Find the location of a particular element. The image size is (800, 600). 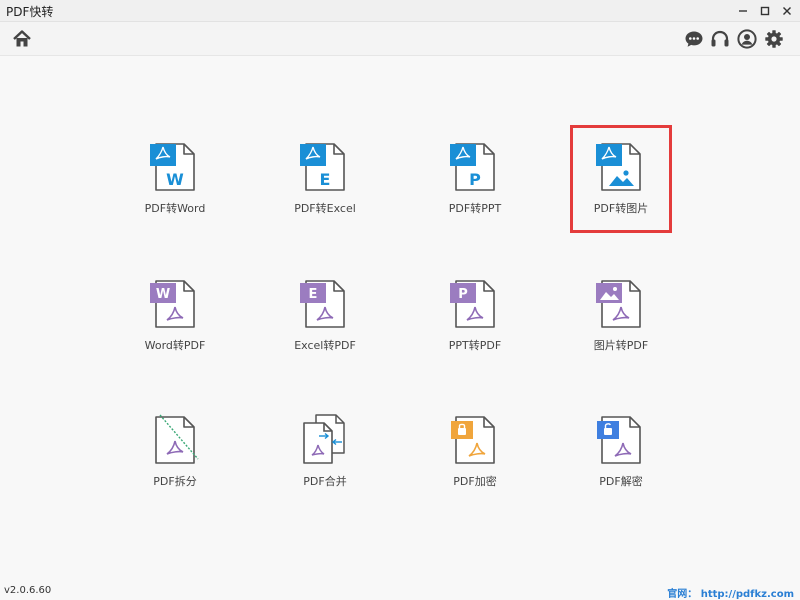

tool-pdf-to-ppt: P PDF转PPT is located at coordinates (475, 190).